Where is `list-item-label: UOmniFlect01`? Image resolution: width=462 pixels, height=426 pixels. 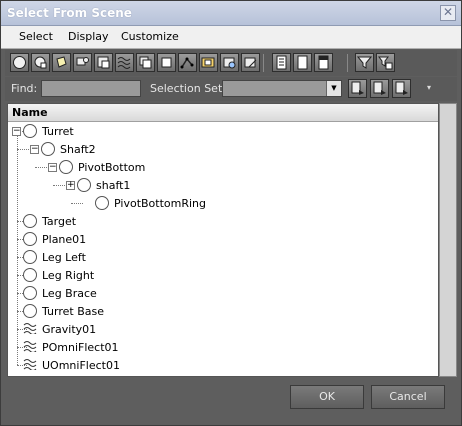 list-item-label: UOmniFlect01 is located at coordinates (81, 365).